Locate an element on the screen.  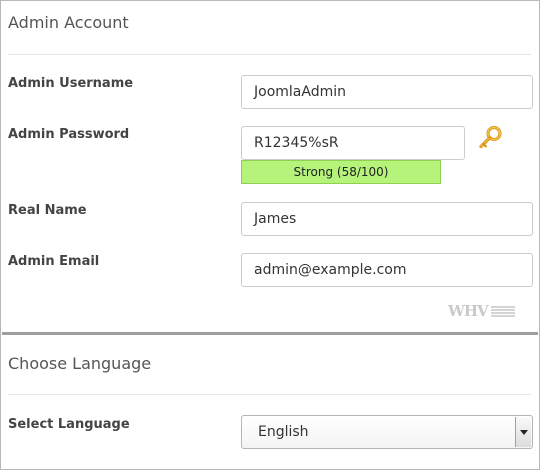
key-icon is located at coordinates (490, 137).